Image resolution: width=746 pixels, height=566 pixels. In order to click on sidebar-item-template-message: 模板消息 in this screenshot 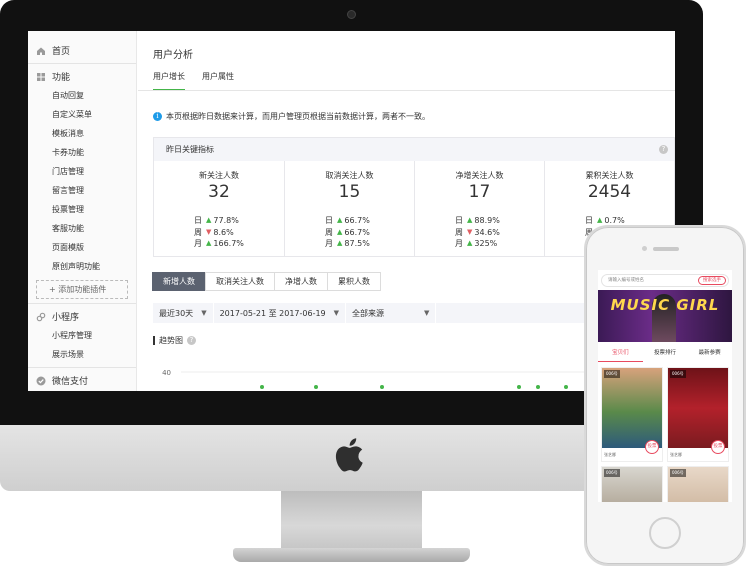, I will do `click(82, 133)`.